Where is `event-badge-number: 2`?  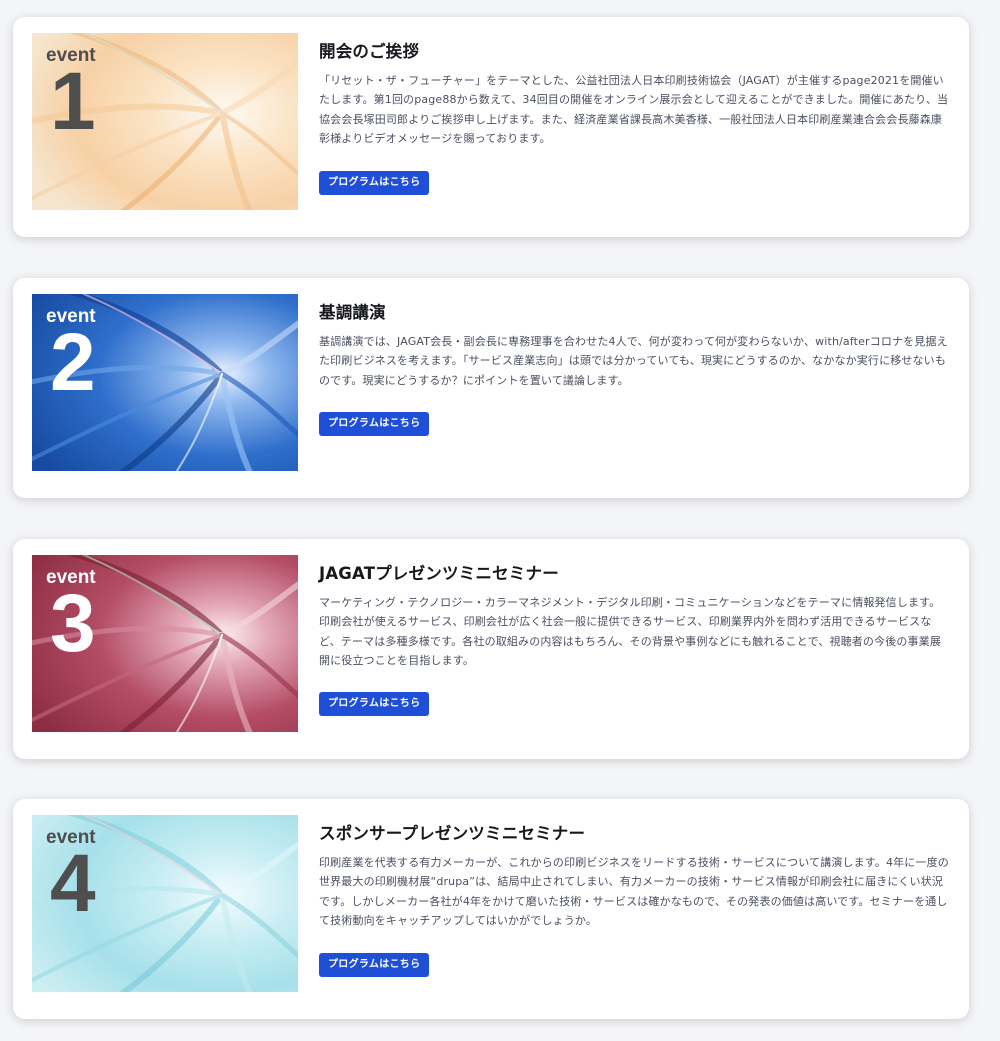 event-badge-number: 2 is located at coordinates (73, 362).